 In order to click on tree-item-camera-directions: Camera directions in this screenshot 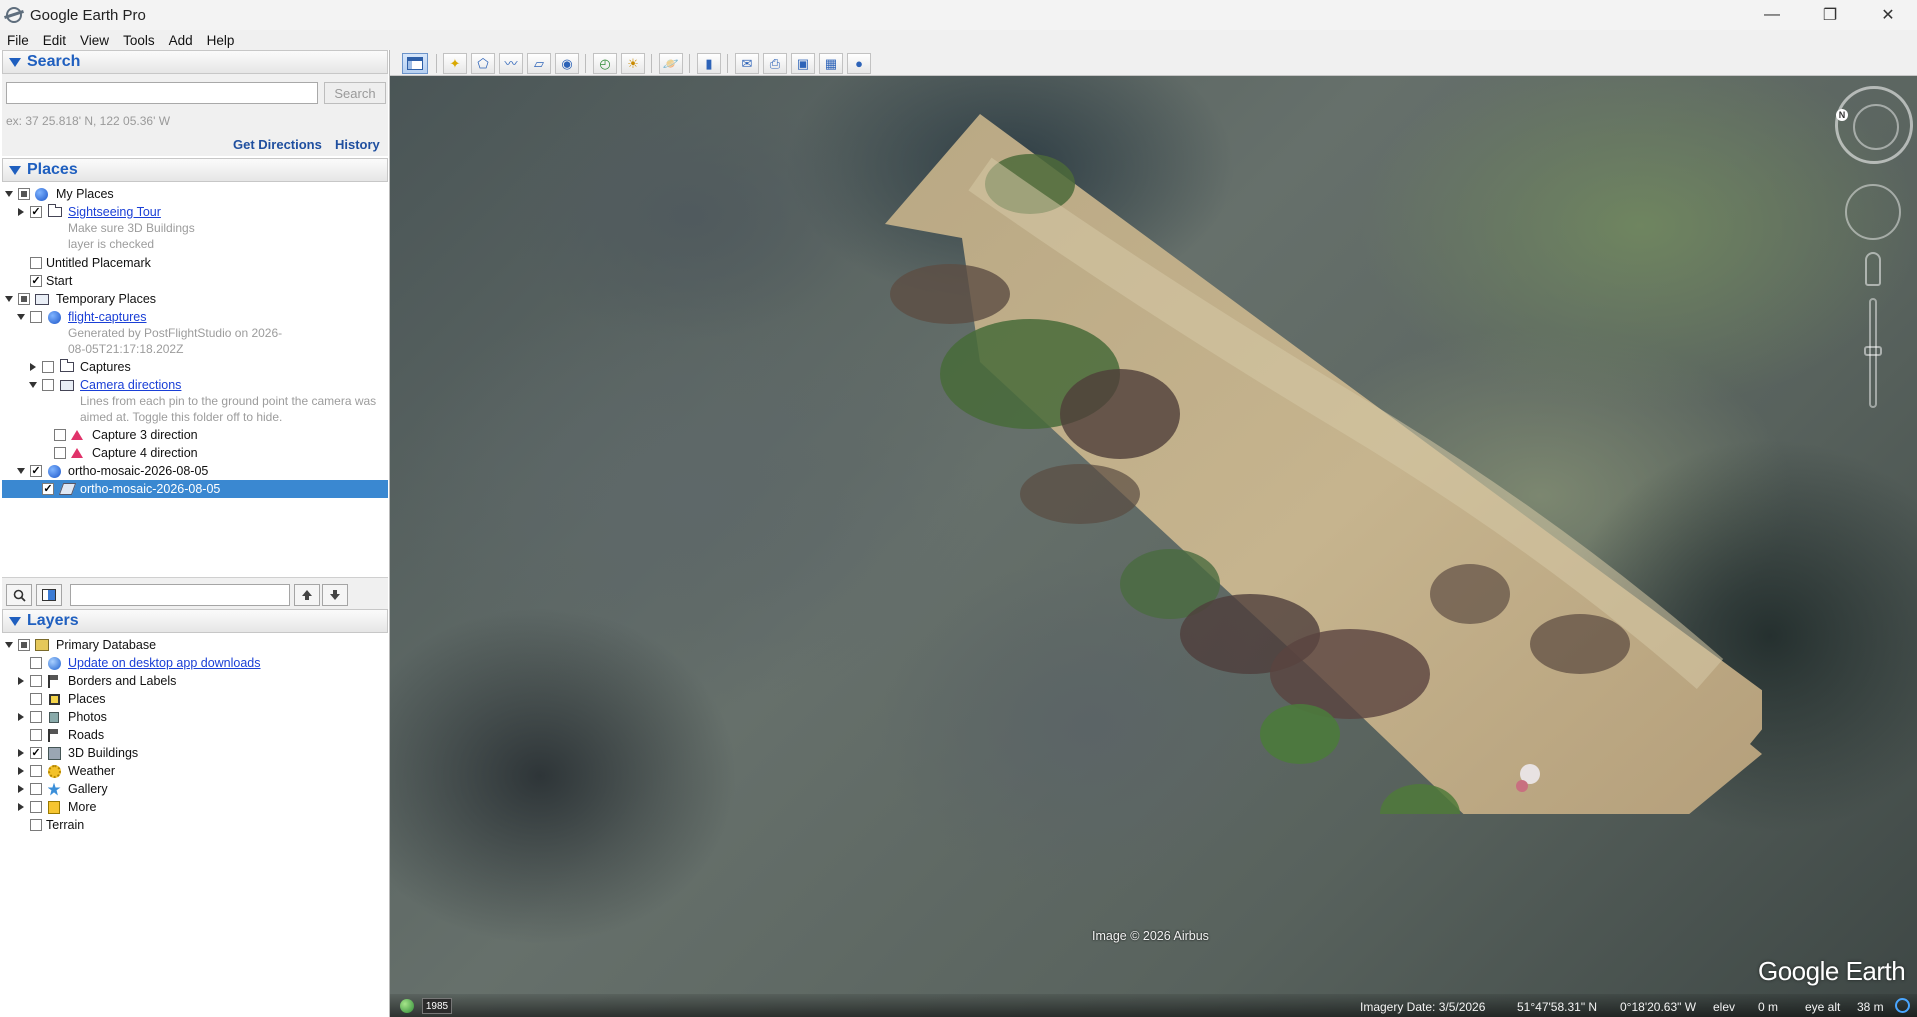, I will do `click(195, 385)`.